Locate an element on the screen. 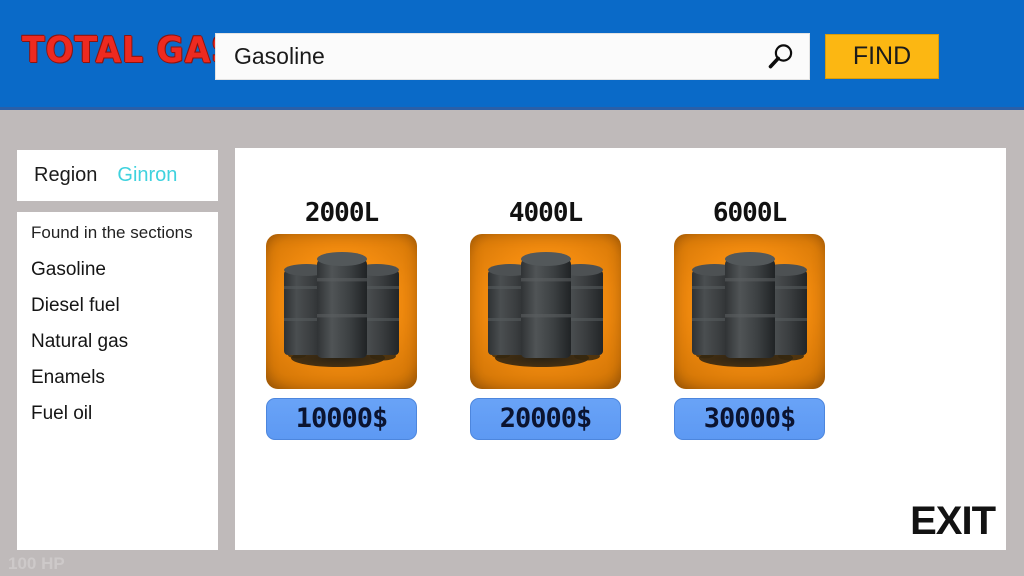 The width and height of the screenshot is (1024, 576). region-label: Region is located at coordinates (66, 175).